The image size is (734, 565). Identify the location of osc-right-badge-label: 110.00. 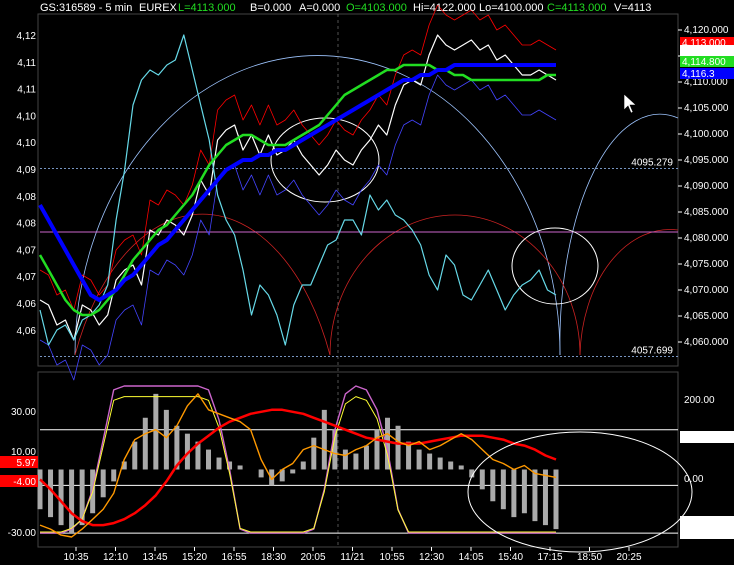
(699, 438).